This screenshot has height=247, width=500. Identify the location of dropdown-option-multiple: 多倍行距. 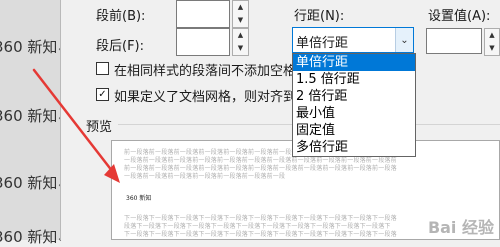
(354, 147).